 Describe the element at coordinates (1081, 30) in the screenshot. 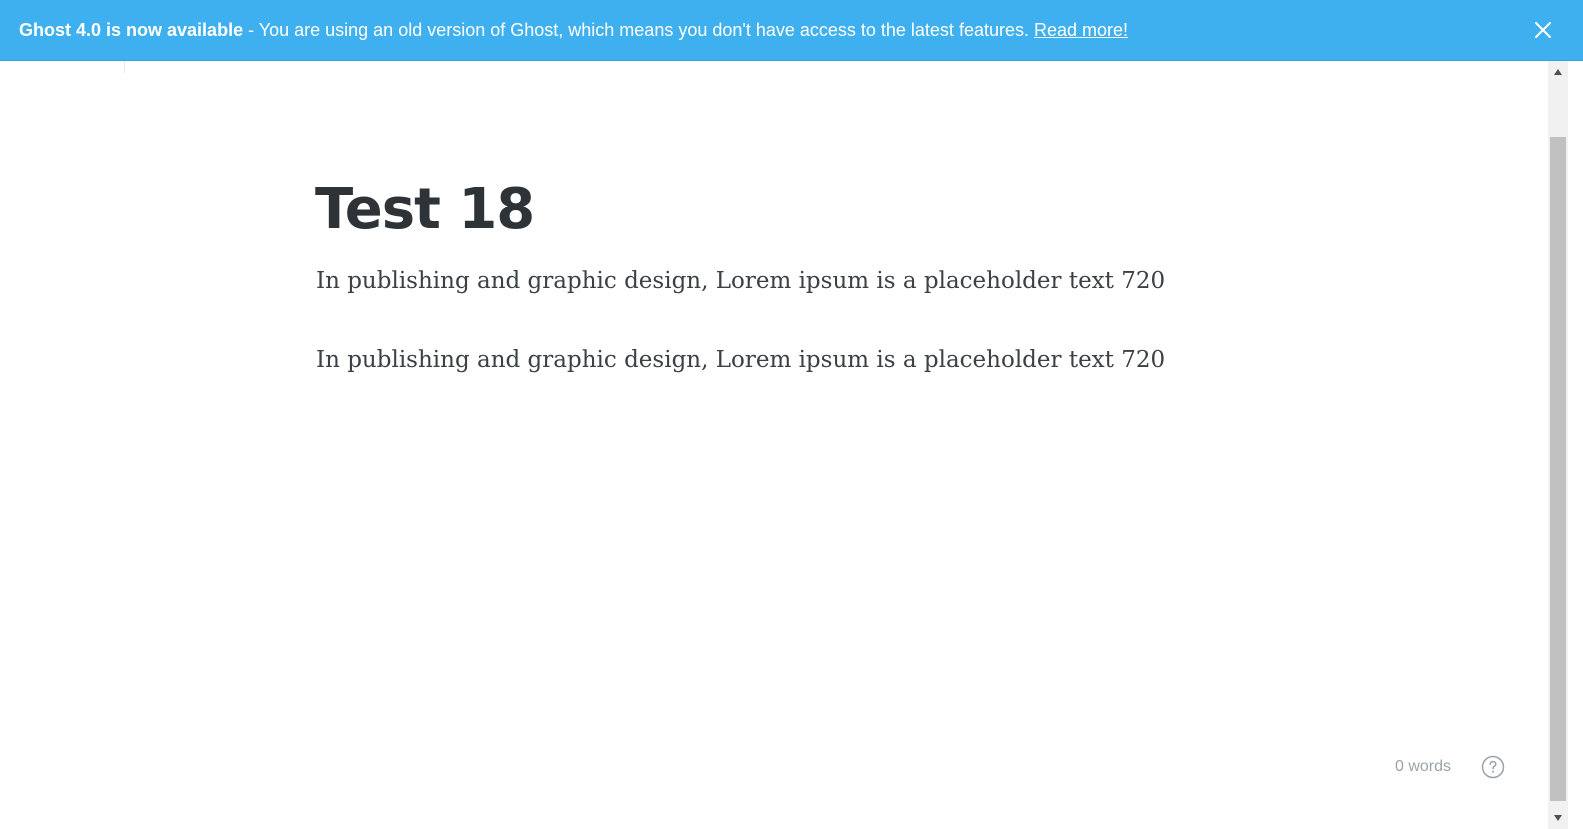

I see `read-more-link: Read more!` at that location.